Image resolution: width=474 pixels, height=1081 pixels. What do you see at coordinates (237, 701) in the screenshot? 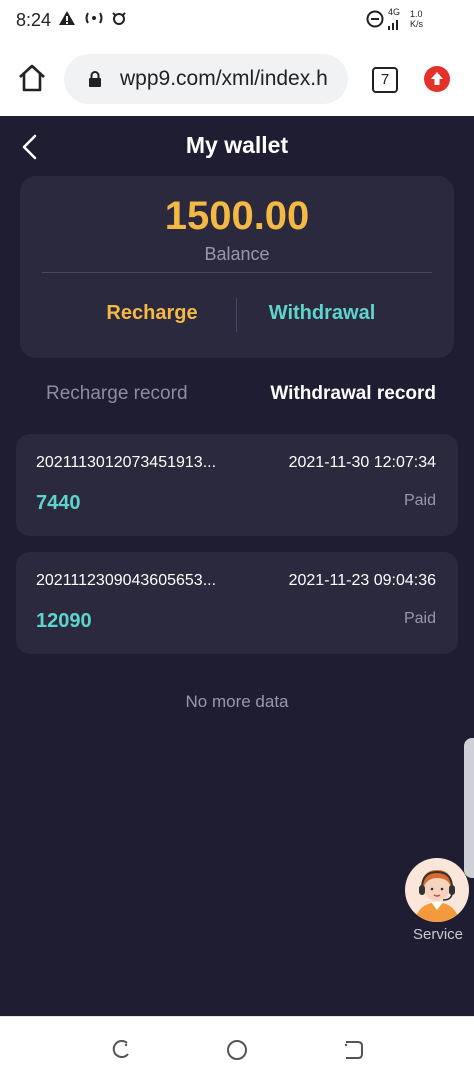
I see `no-more-data: No more data` at bounding box center [237, 701].